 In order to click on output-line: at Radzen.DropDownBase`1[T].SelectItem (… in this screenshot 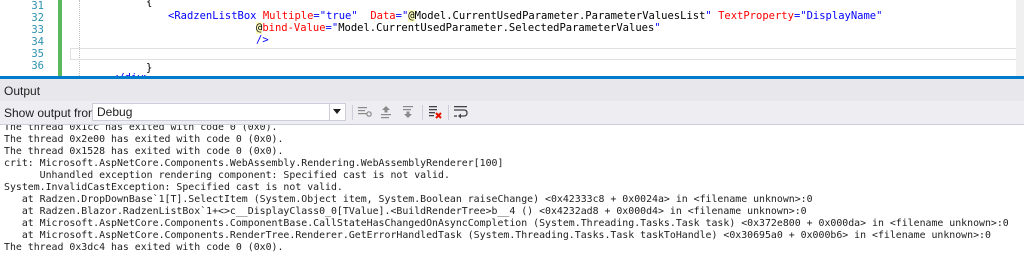, I will do `click(408, 199)`.